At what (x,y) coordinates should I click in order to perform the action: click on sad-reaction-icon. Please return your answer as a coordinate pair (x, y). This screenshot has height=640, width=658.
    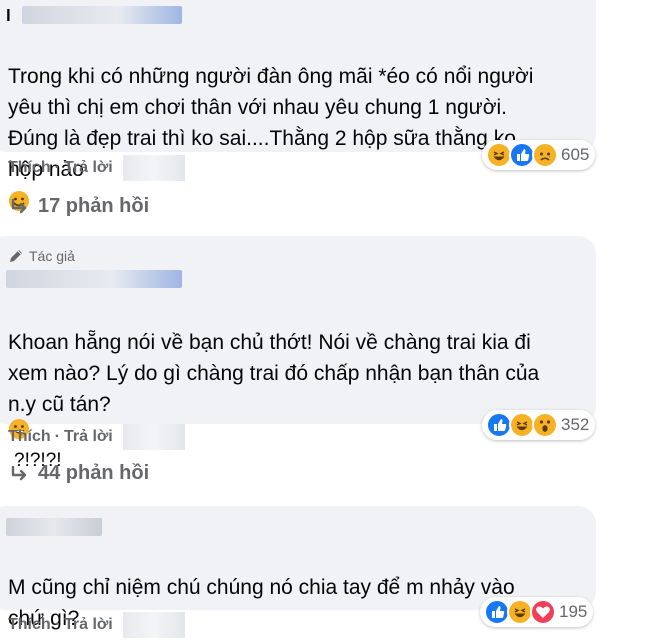
    Looking at the image, I should click on (545, 155).